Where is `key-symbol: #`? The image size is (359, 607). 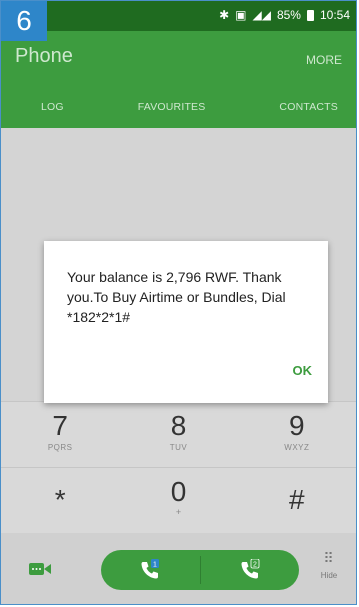 key-symbol: # is located at coordinates (297, 499).